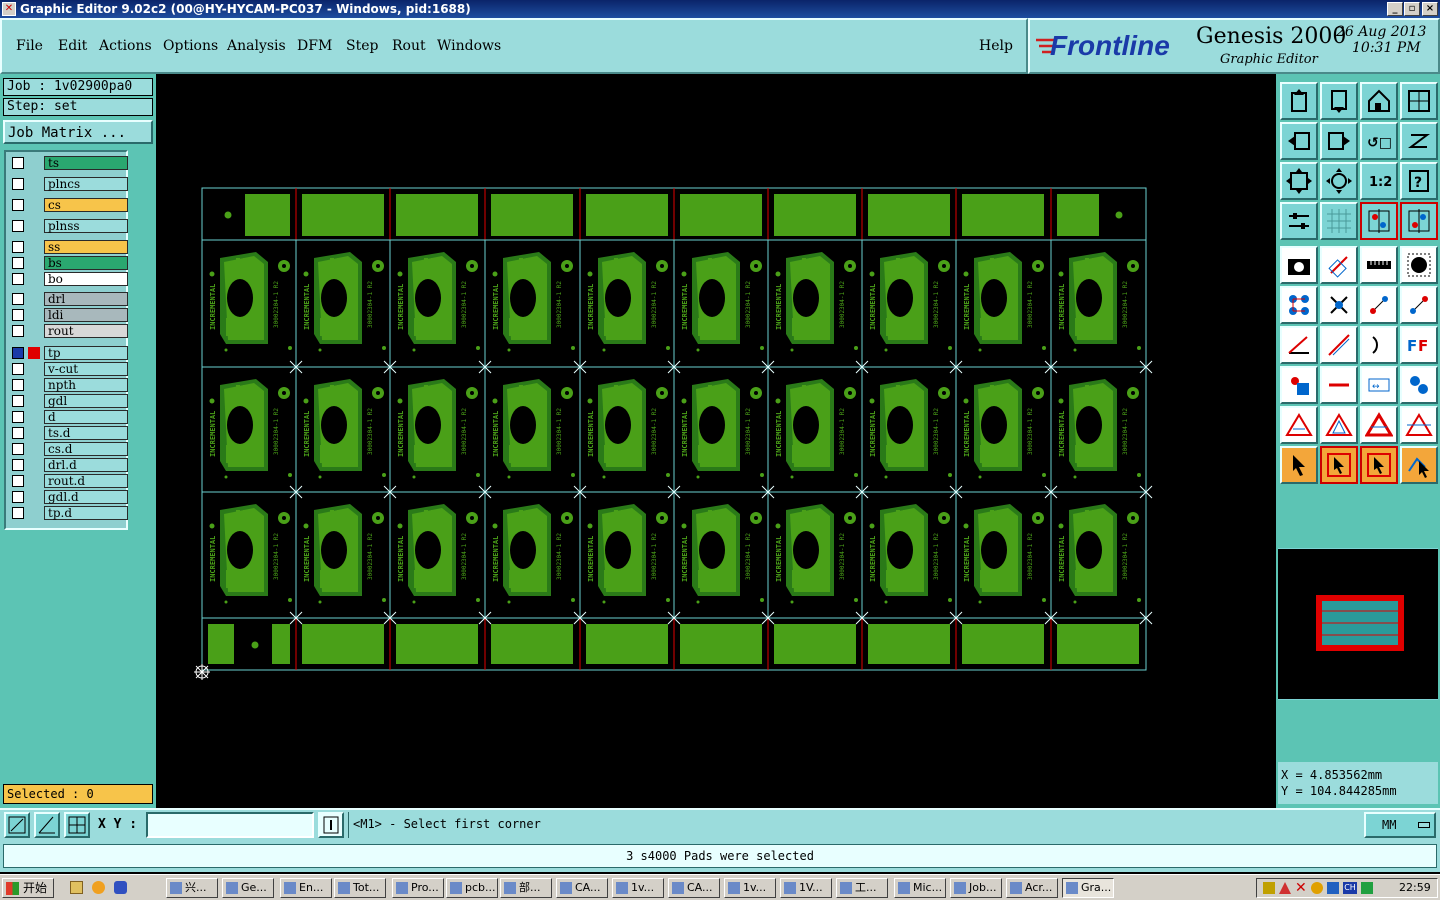 This screenshot has height=900, width=1440. I want to click on tray-close-icon: ✕, so click(1301, 888).